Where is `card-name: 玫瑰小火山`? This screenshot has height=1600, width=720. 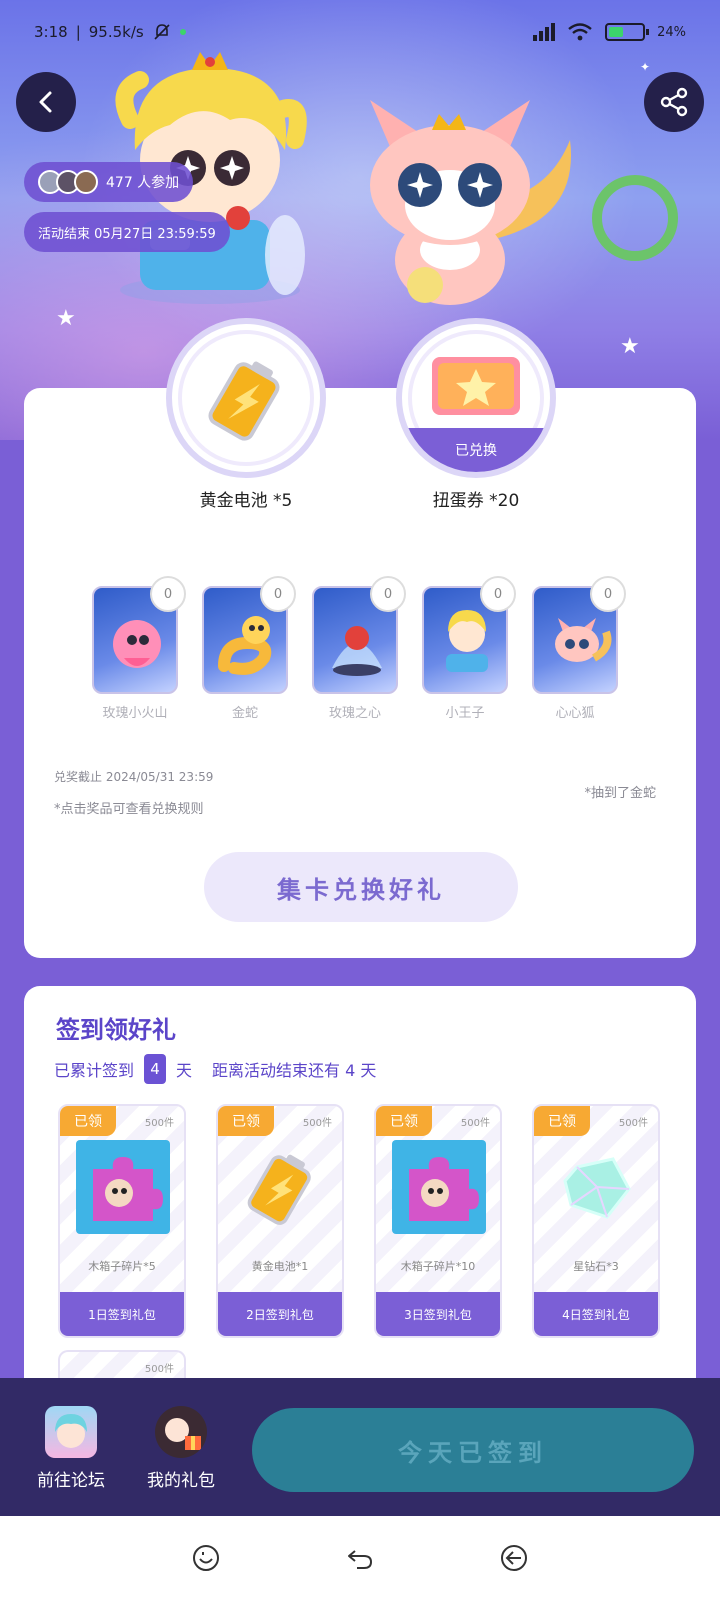 card-name: 玫瑰小火山 is located at coordinates (135, 713).